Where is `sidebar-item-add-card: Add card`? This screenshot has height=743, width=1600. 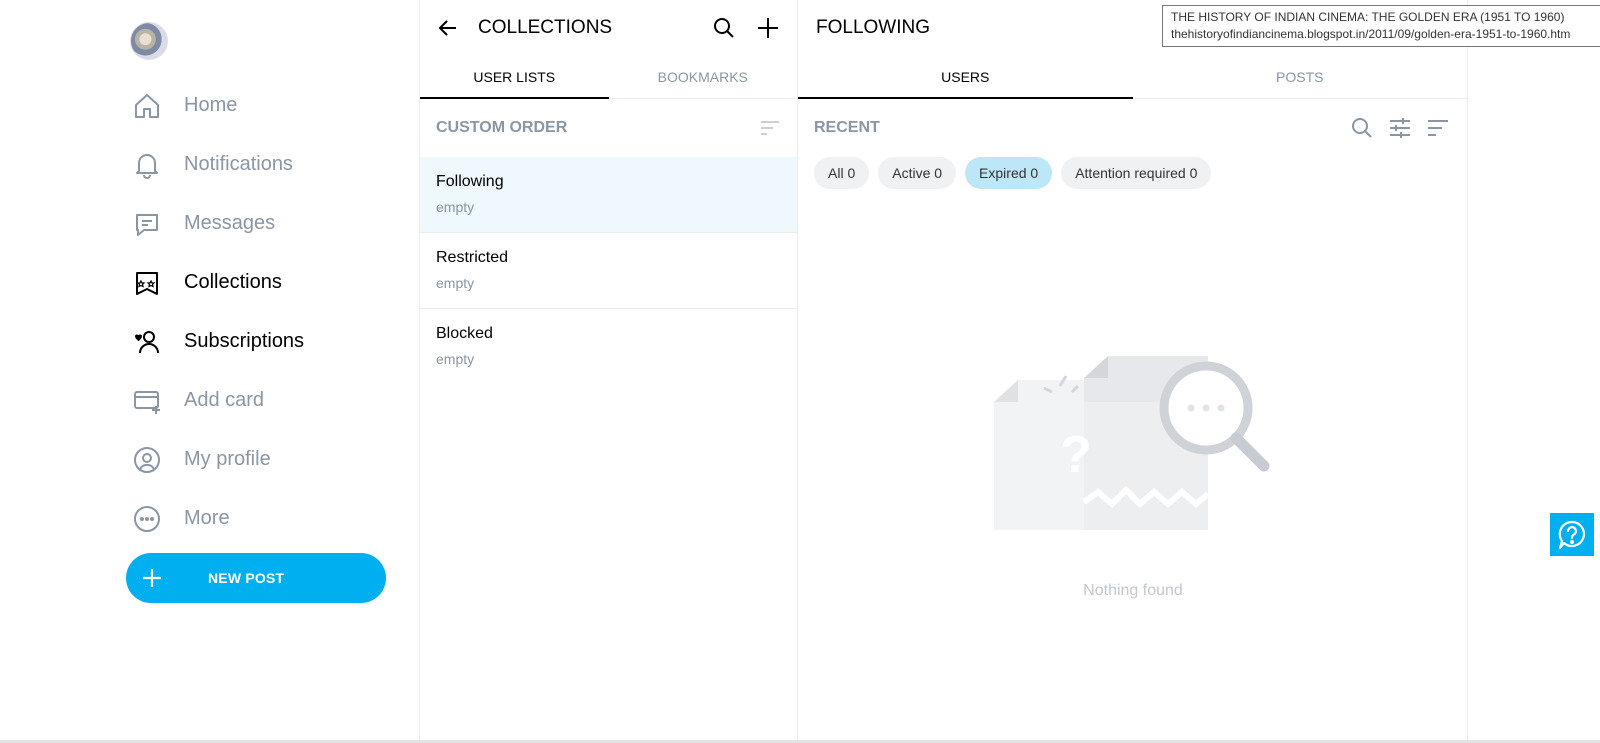
sidebar-item-add-card: Add card is located at coordinates (217, 400).